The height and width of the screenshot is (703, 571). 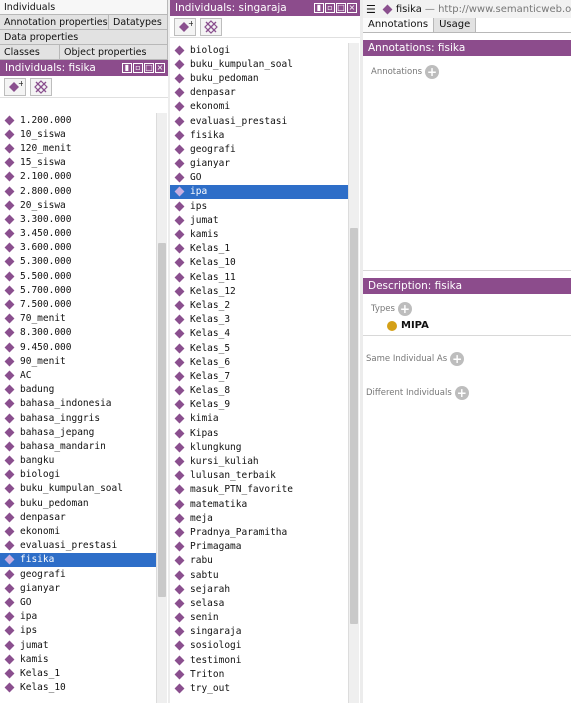 I want to click on singaraja-scrollbar, so click(x=353, y=373).